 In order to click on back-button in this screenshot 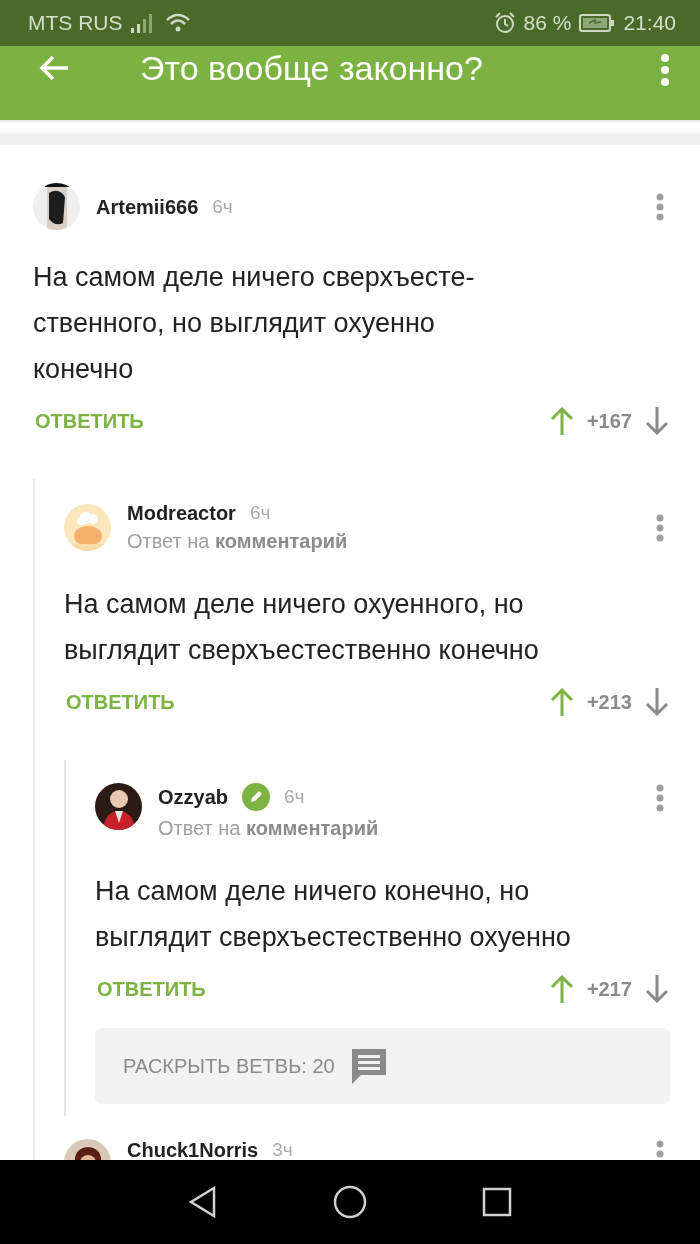, I will do `click(54, 68)`.